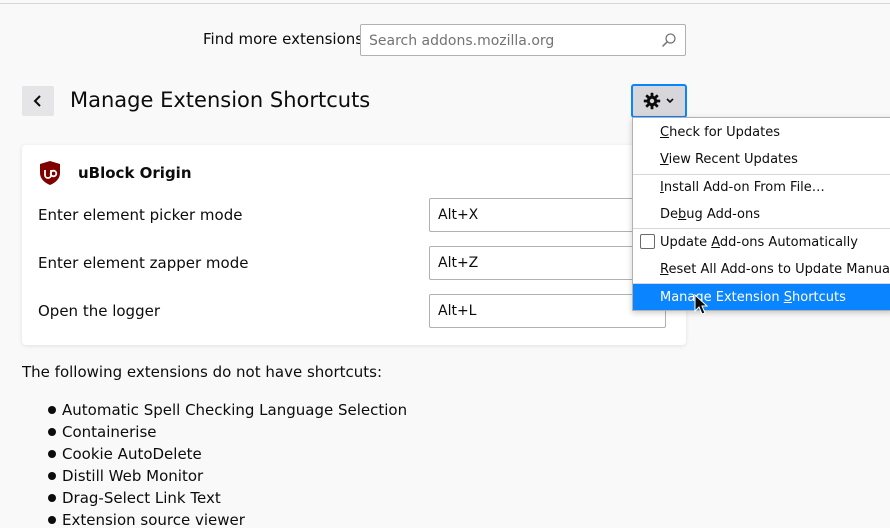 The image size is (890, 528). Describe the element at coordinates (354, 311) in the screenshot. I see `shortcut-row: Open the logger` at that location.